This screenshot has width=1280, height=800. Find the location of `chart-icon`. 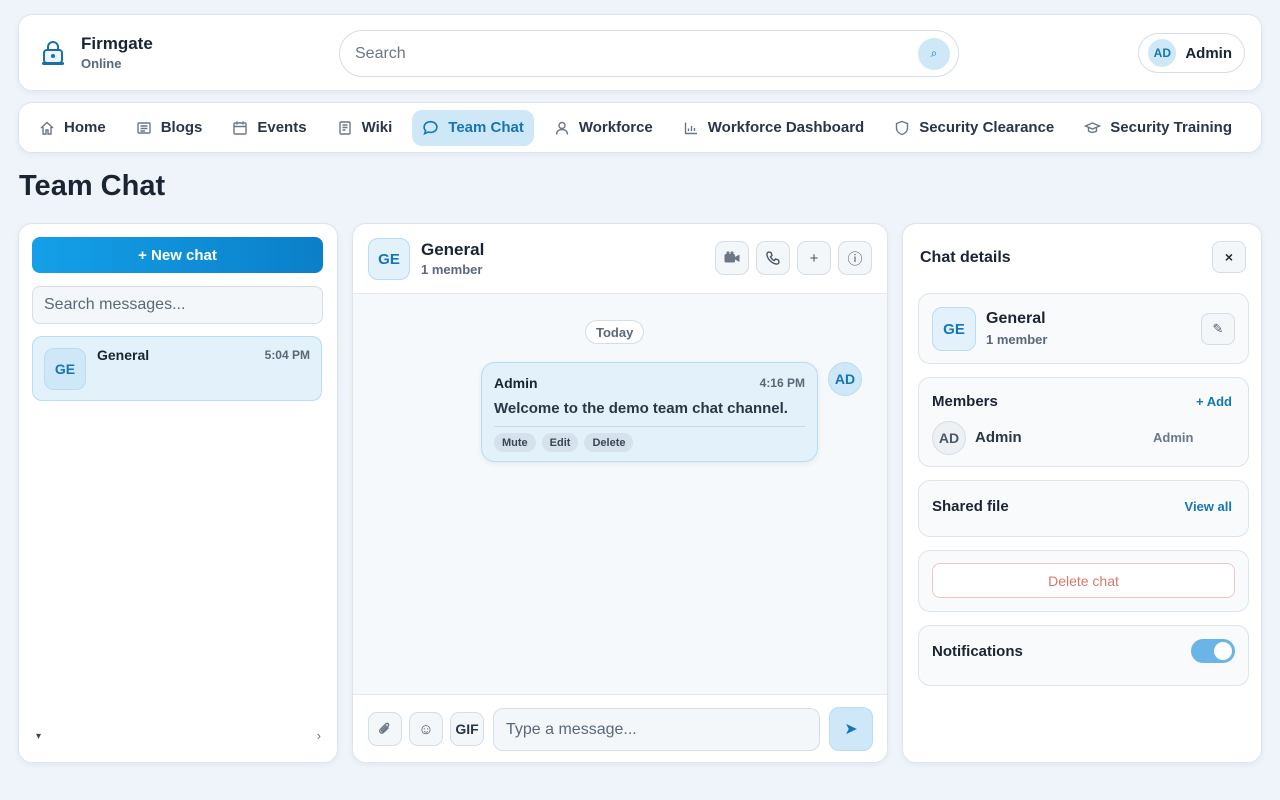

chart-icon is located at coordinates (690, 128).